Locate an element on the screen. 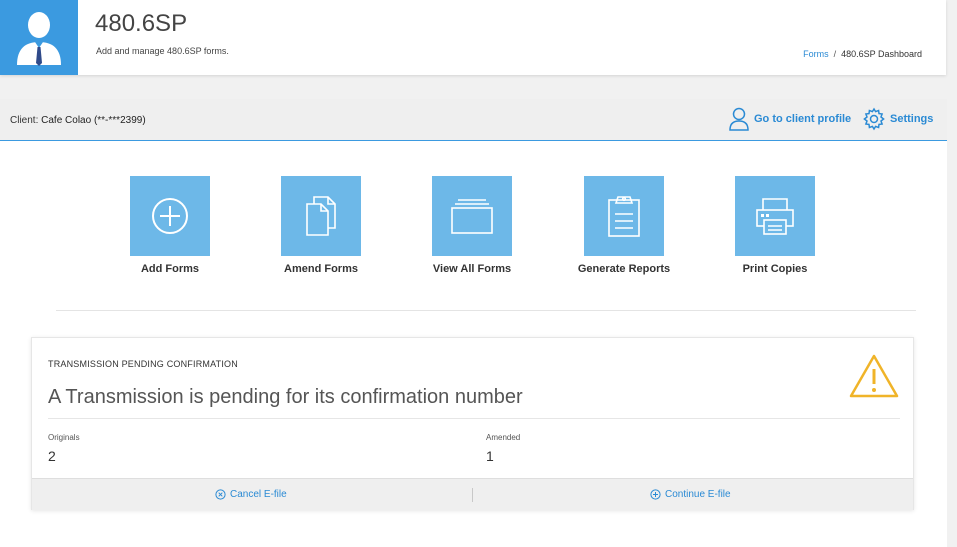  add-forms-tile: Add Forms is located at coordinates (170, 226).